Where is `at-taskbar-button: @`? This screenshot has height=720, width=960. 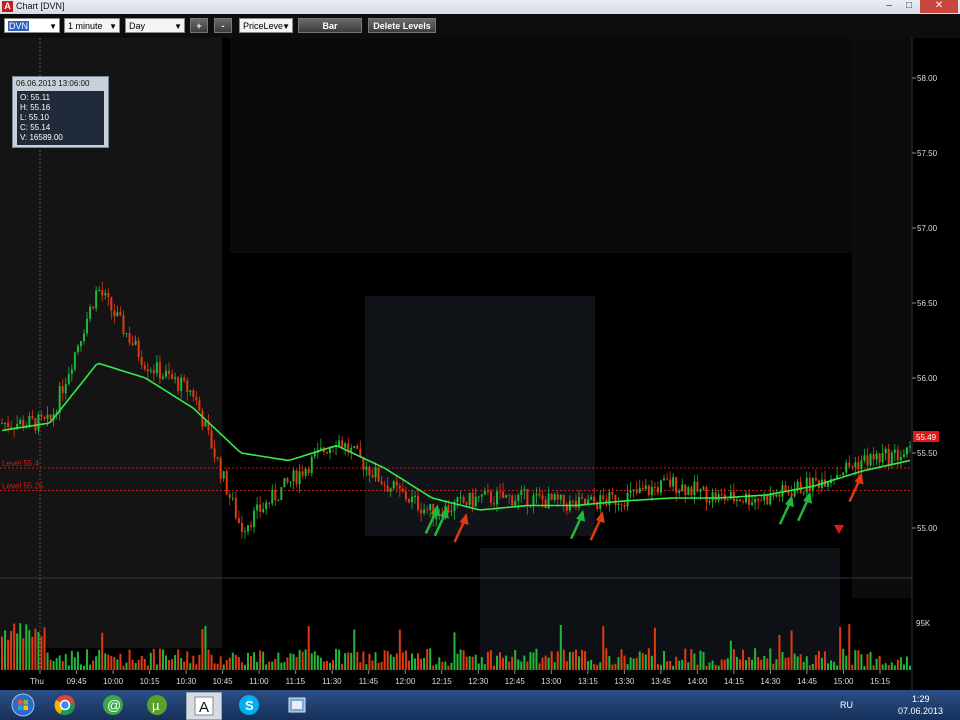
at-taskbar-button: @ is located at coordinates (113, 705).